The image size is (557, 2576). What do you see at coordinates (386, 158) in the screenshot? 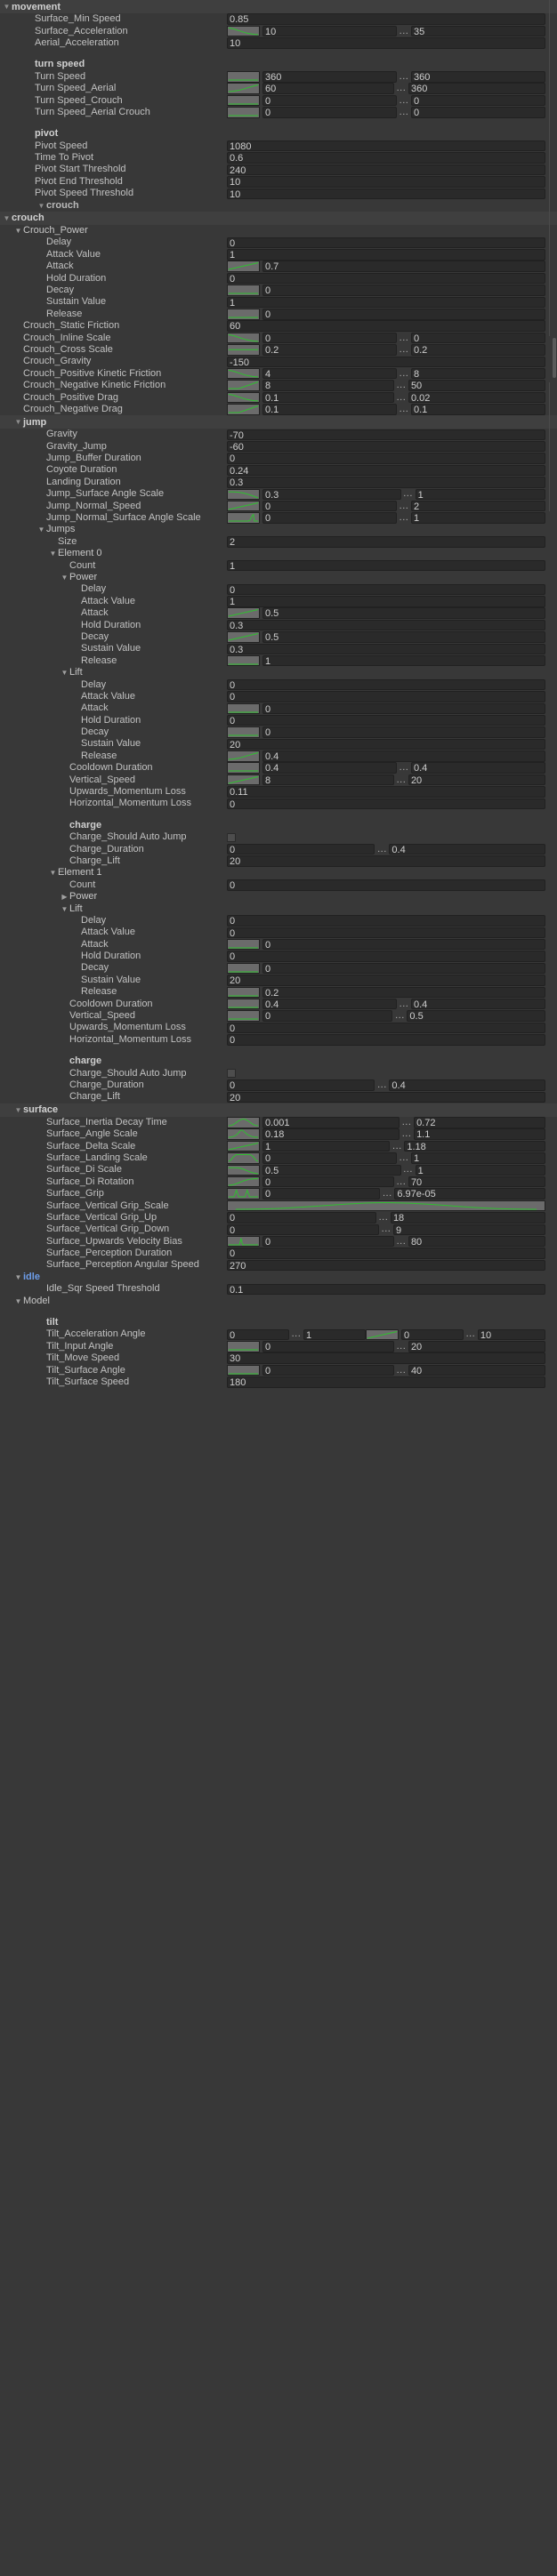
I see `value-field: 0.6` at bounding box center [386, 158].